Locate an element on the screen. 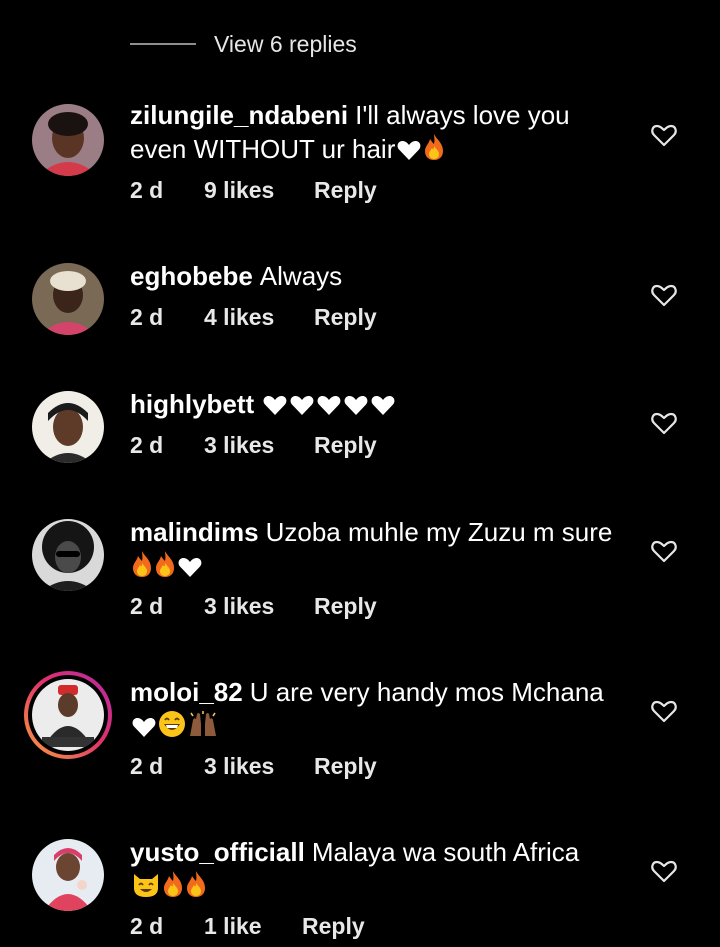 This screenshot has height=947, width=720. comment-username: malindims is located at coordinates (194, 532).